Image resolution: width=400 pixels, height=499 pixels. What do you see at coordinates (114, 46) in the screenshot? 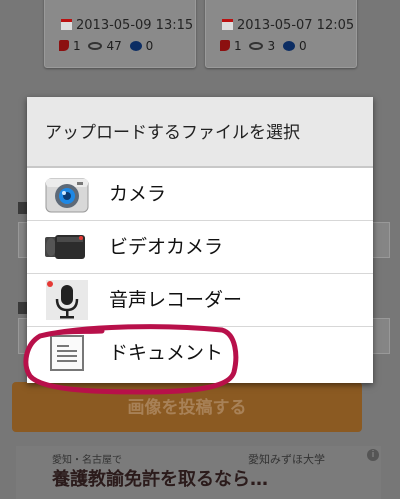
I see `view-count: 47` at bounding box center [114, 46].